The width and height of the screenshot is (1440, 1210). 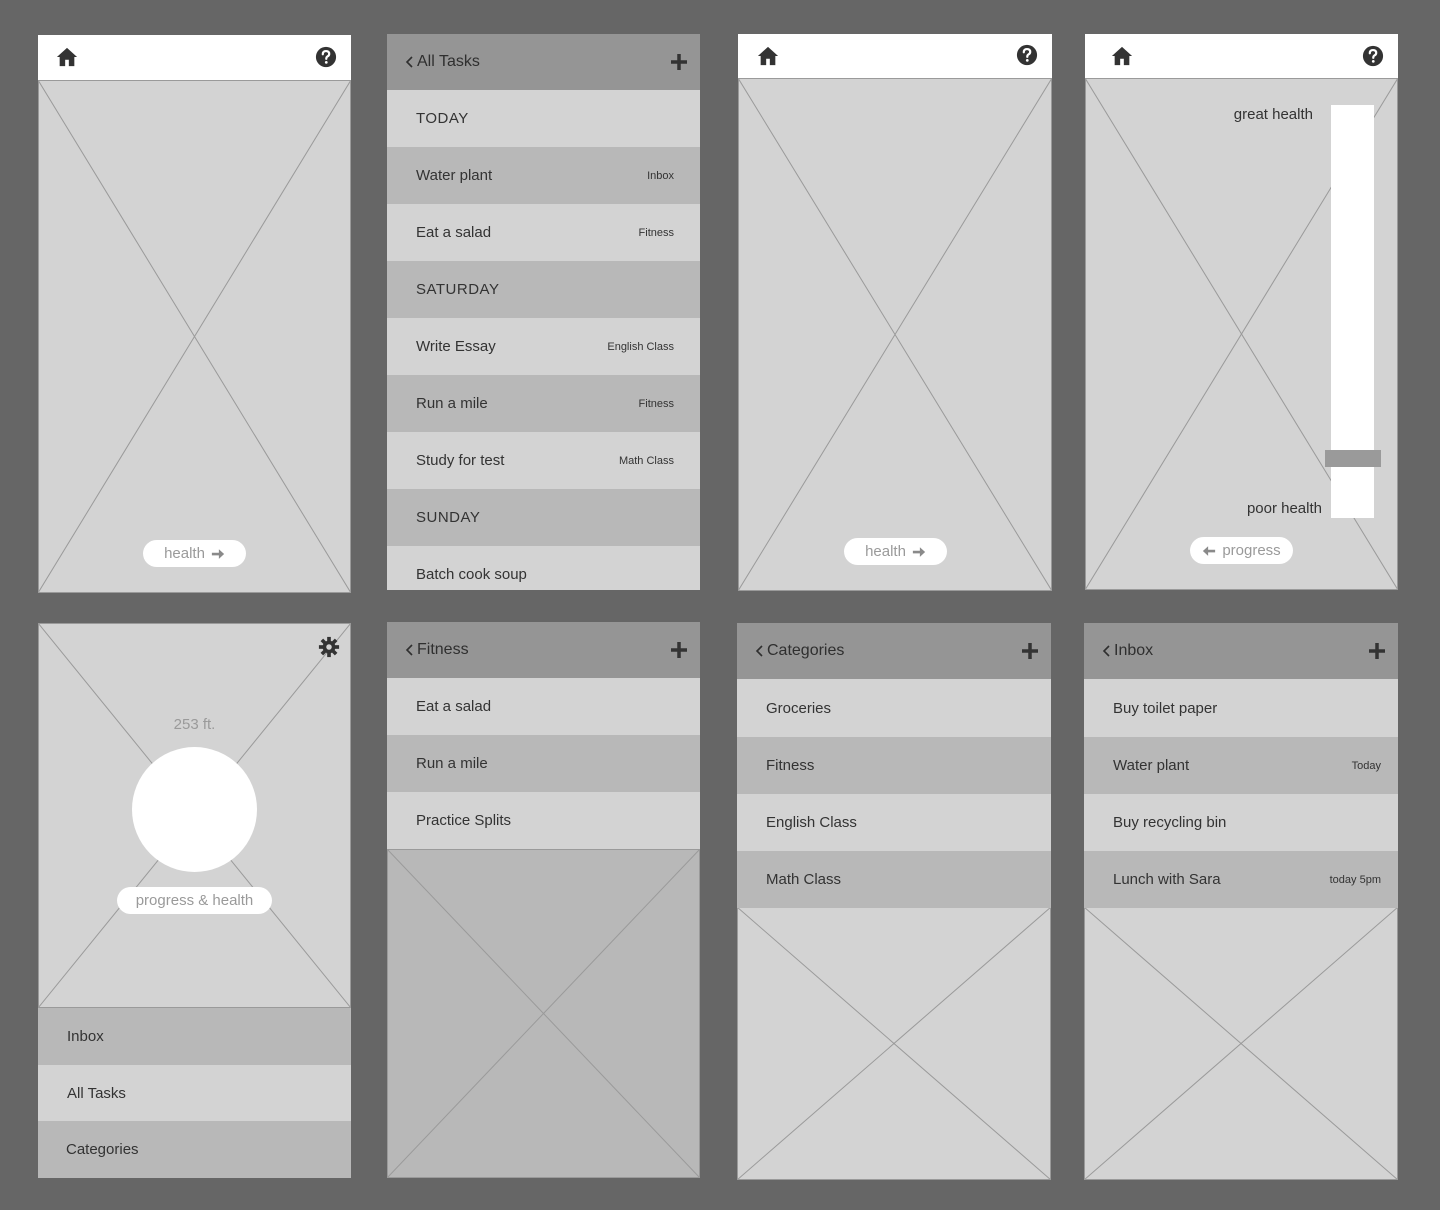 What do you see at coordinates (543, 763) in the screenshot?
I see `task-row: Run a mile` at bounding box center [543, 763].